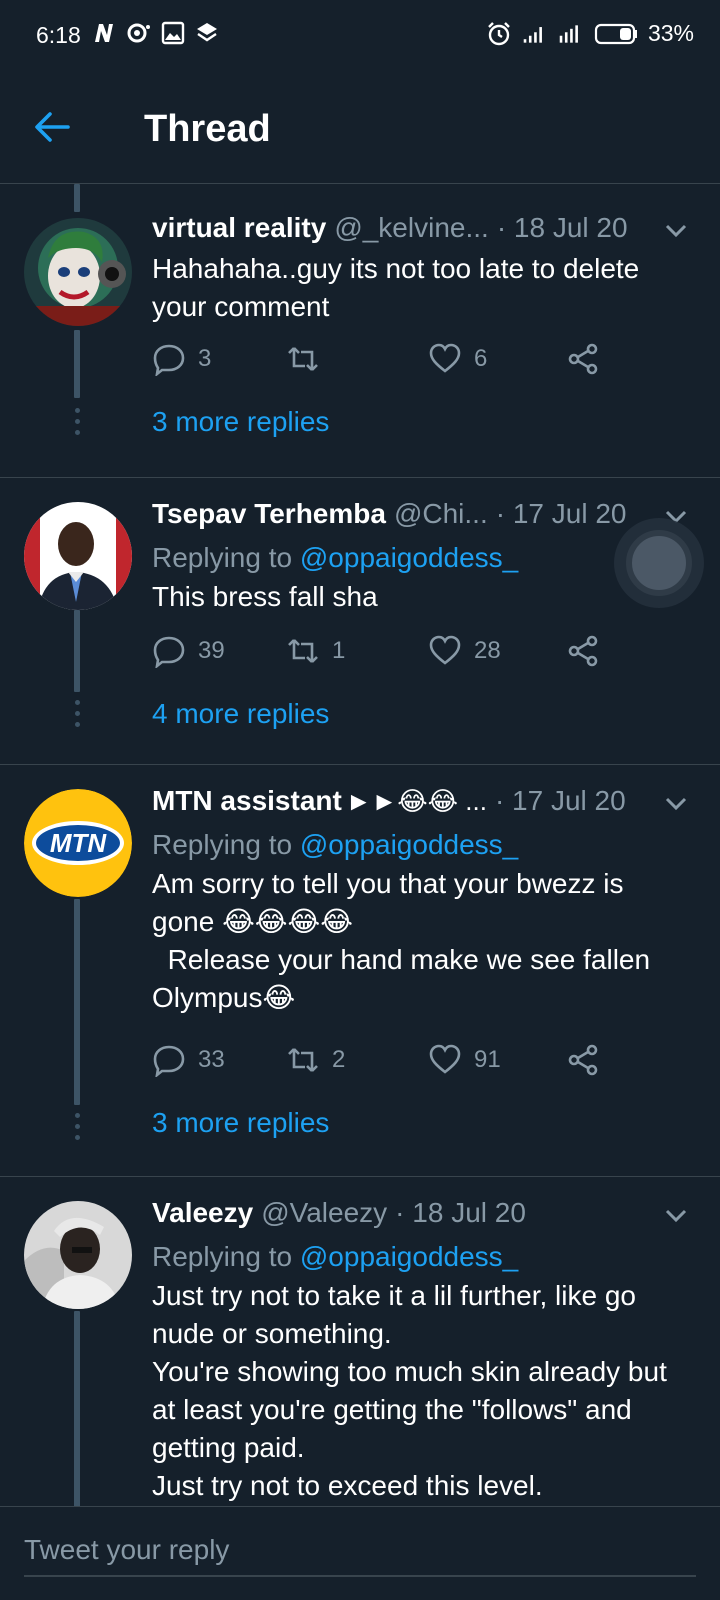  Describe the element at coordinates (269, 514) in the screenshot. I see `display-name: Tsepav Terhemba` at that location.